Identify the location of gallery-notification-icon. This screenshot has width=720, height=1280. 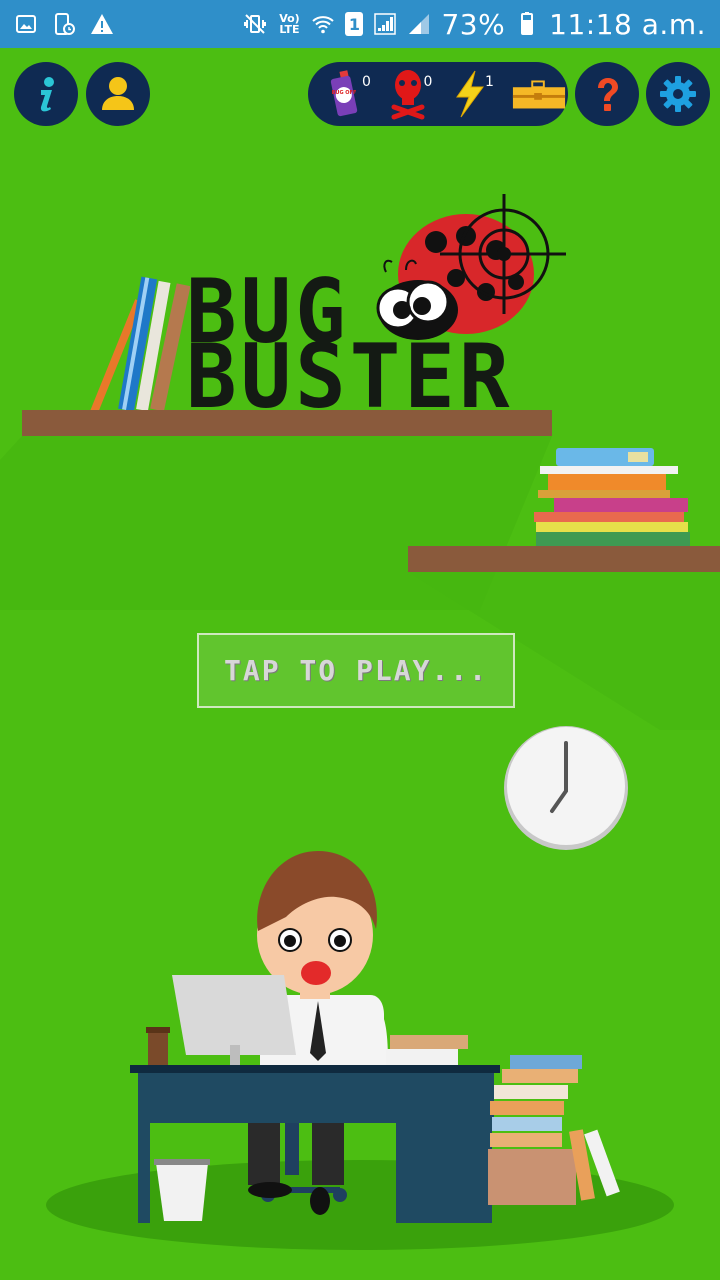
(26, 24).